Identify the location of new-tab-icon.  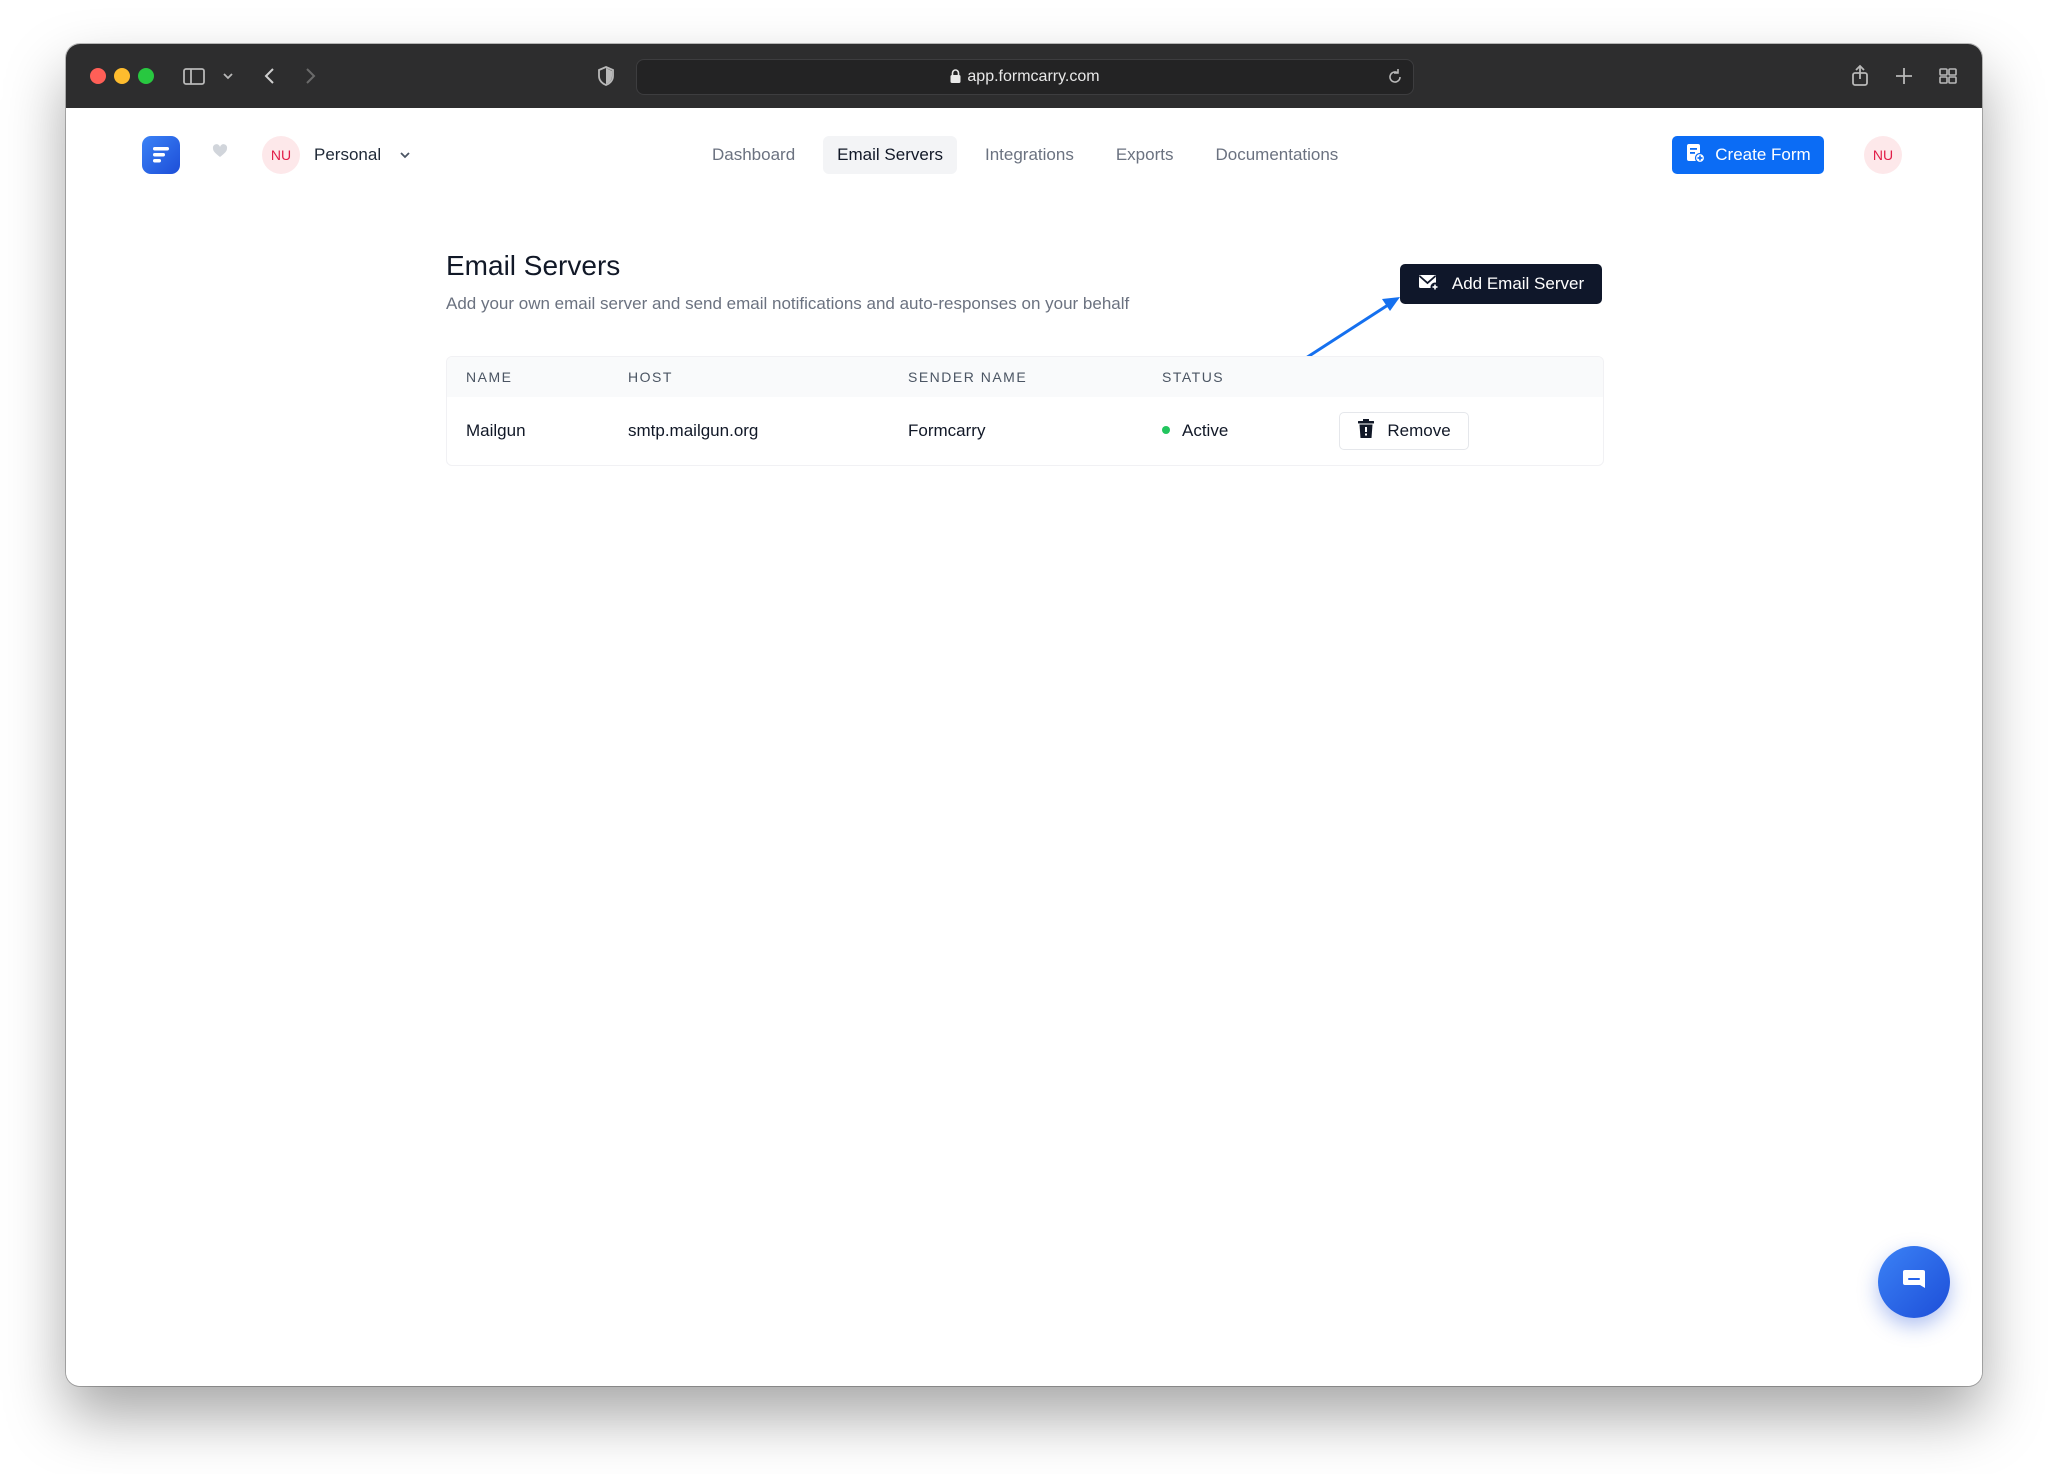
(1904, 76).